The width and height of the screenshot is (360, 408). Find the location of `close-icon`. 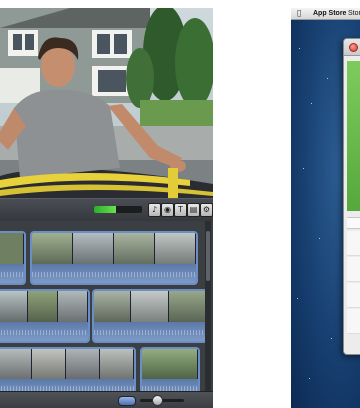

close-icon is located at coordinates (353, 47).